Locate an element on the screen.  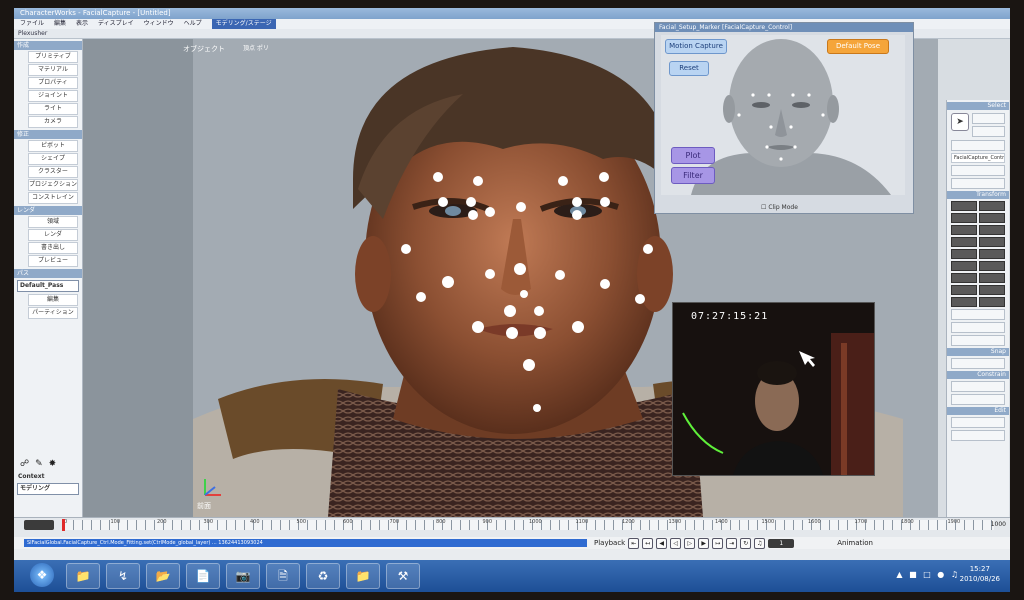
snap-option is located at coordinates (978, 363).